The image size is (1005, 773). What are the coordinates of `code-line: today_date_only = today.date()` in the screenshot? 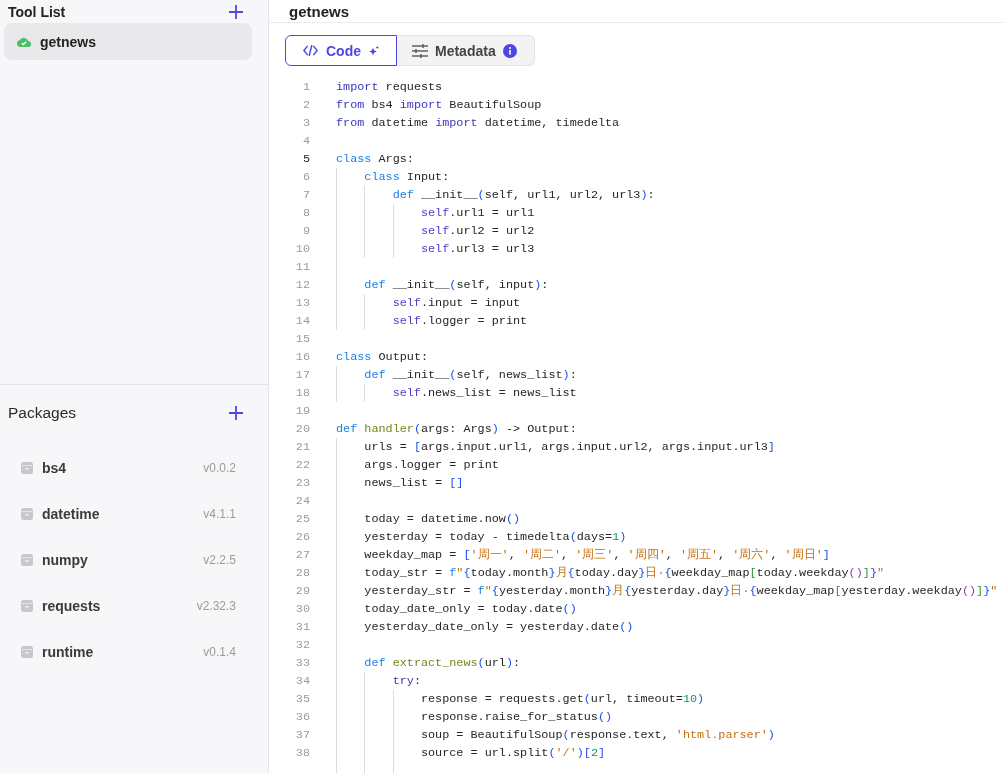 It's located at (470, 609).